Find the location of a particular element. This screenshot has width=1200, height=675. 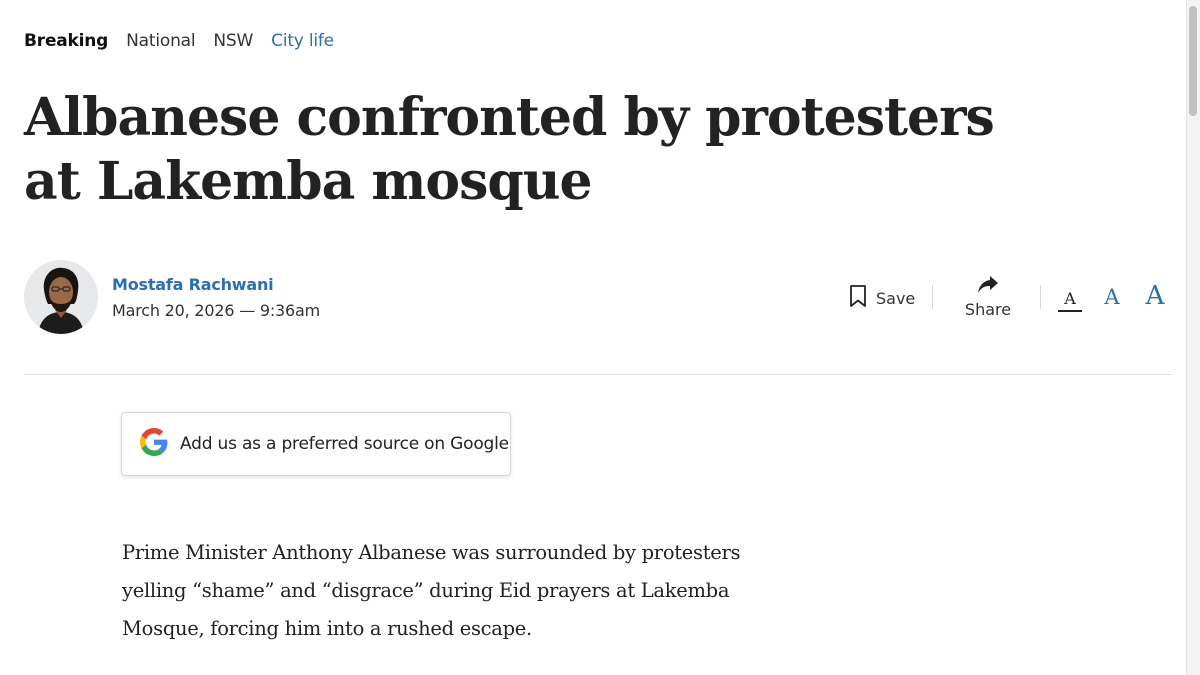

font-size-medium-button: A is located at coordinates (1112, 297).